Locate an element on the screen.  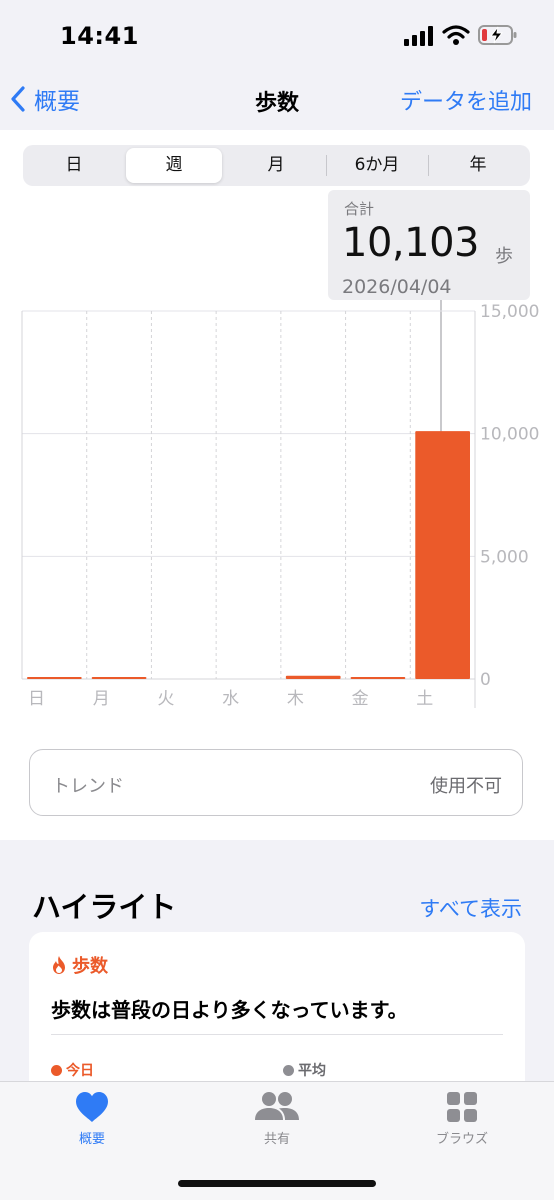
tab-summary-label: 概要 is located at coordinates (91, 1139).